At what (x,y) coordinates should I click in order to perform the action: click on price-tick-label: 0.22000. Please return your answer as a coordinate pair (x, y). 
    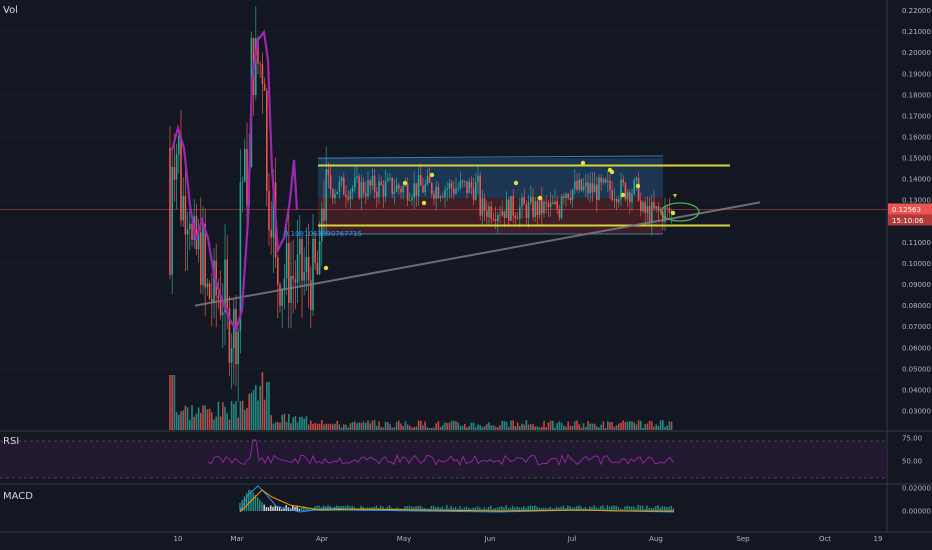
    Looking at the image, I should click on (916, 11).